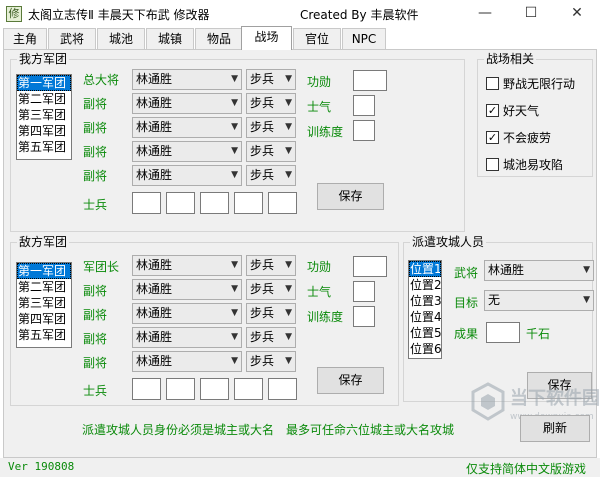 This screenshot has width=600, height=477. I want to click on result-input, so click(503, 332).